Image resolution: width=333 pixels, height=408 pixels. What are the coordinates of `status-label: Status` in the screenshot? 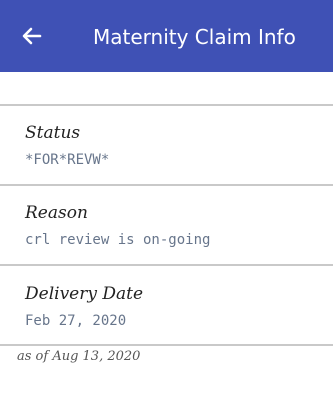 It's located at (53, 133).